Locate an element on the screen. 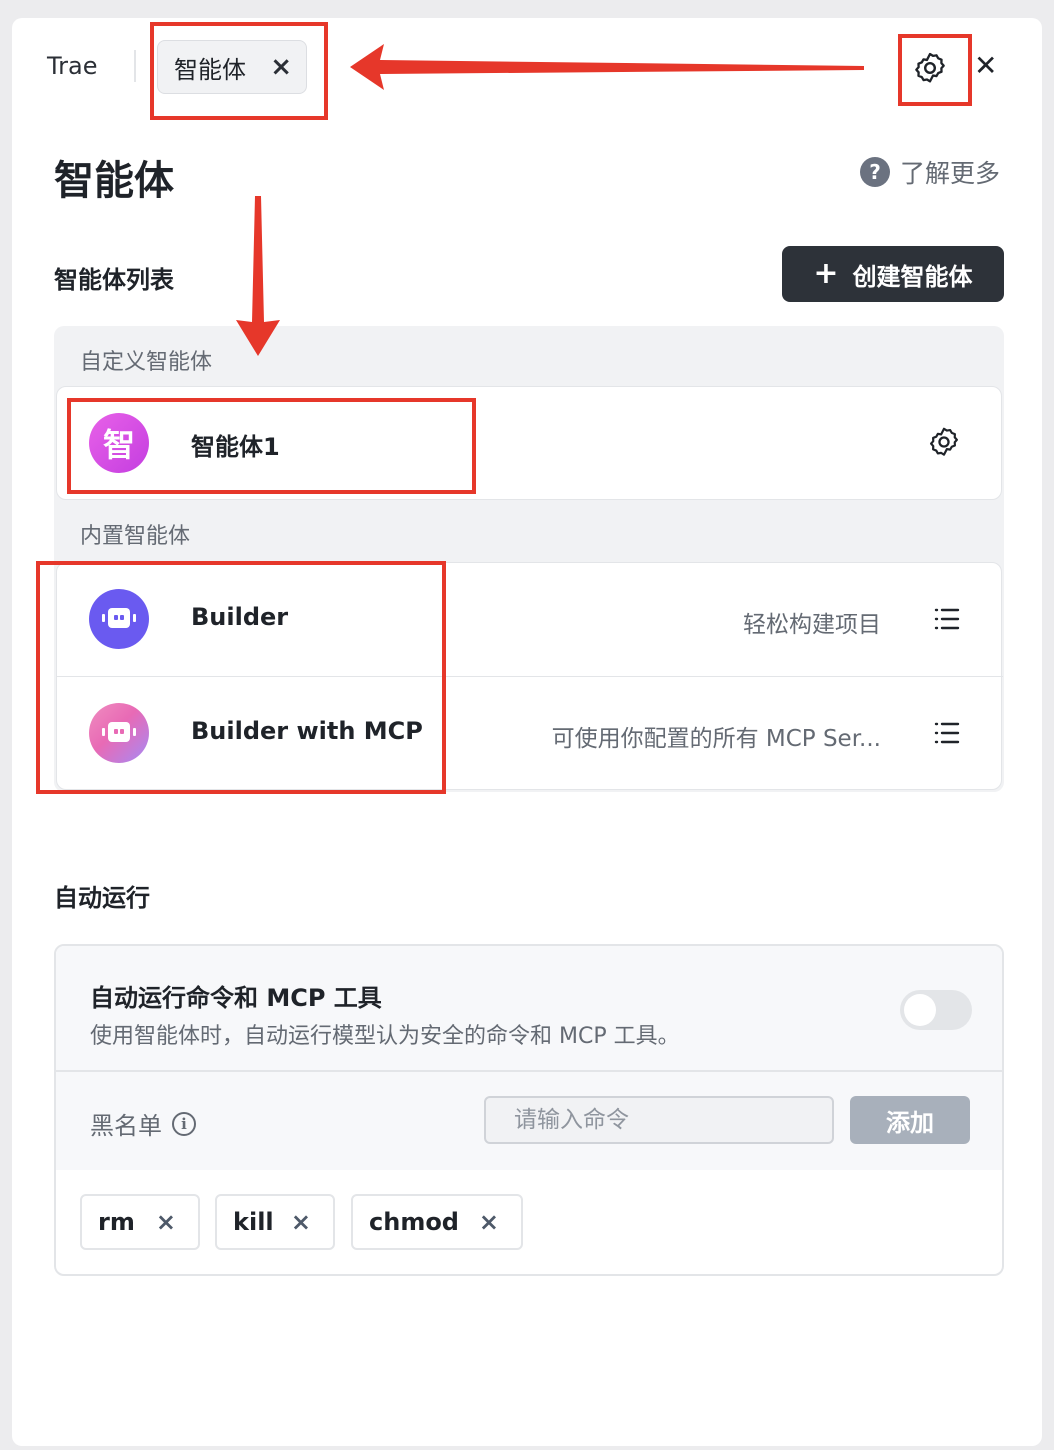 The width and height of the screenshot is (1054, 1450). annotation-arrow-down is located at coordinates (258, 276).